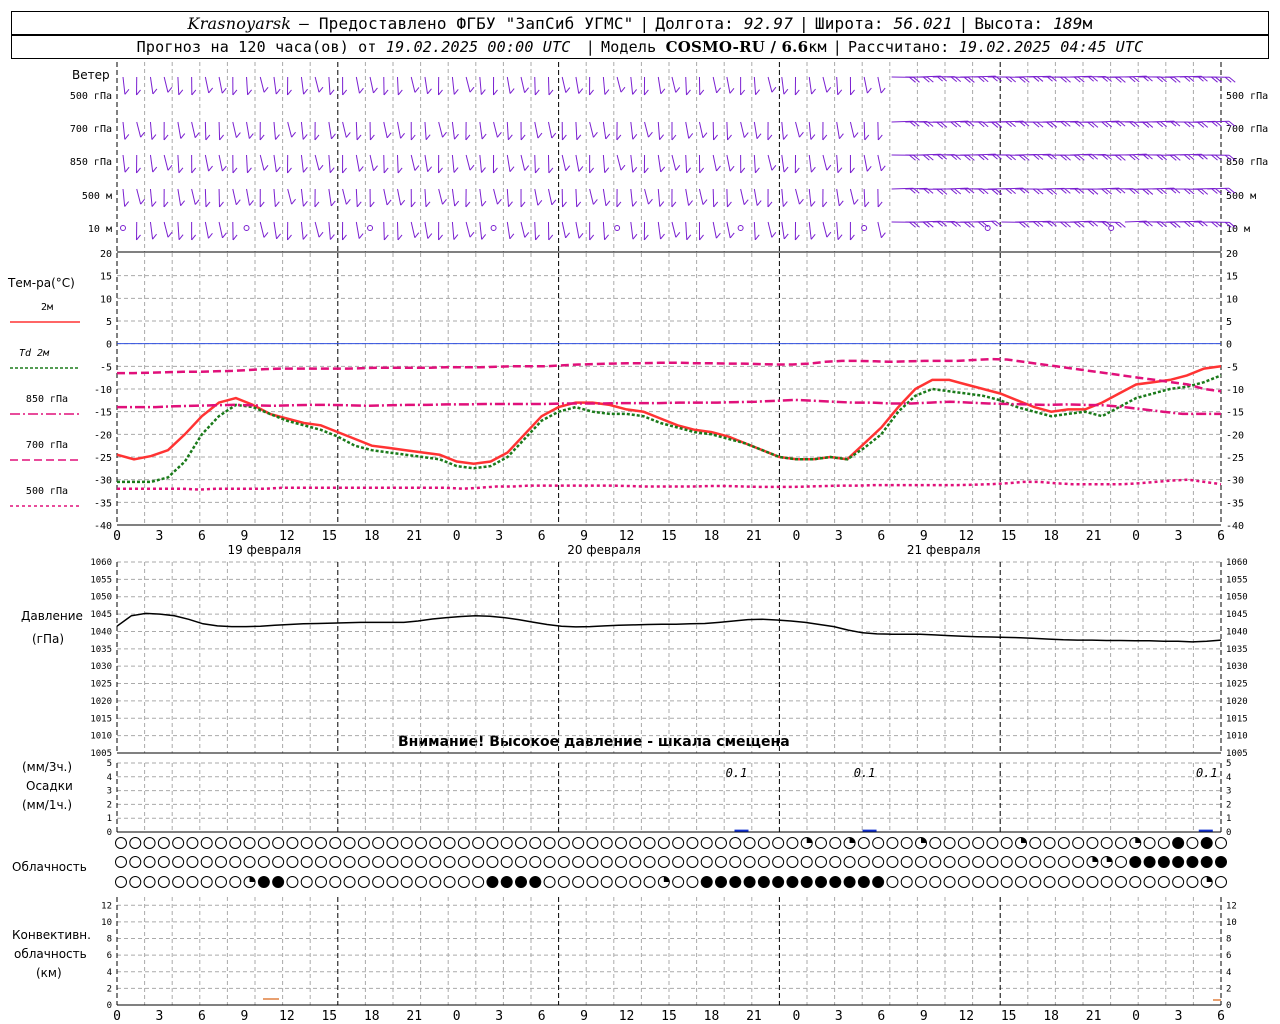 The width and height of the screenshot is (1280, 1024). I want to click on bottom-x-tick-label: 6, so click(202, 1016).